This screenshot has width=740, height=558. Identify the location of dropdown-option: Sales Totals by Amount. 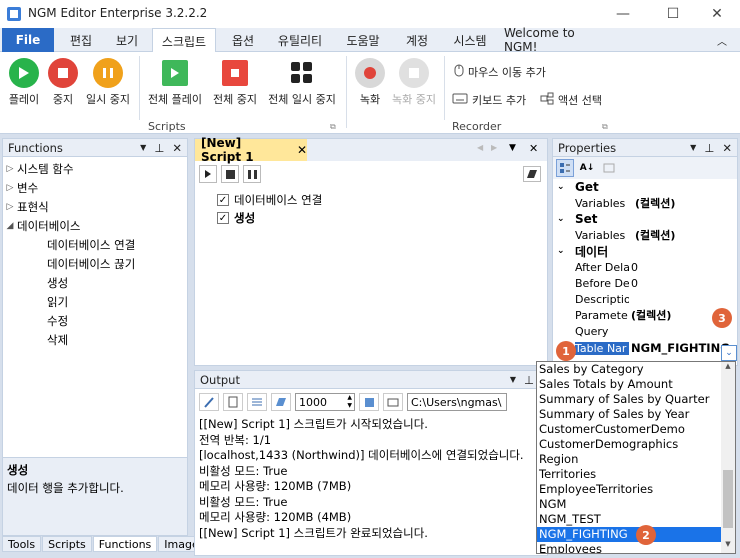
(629, 384).